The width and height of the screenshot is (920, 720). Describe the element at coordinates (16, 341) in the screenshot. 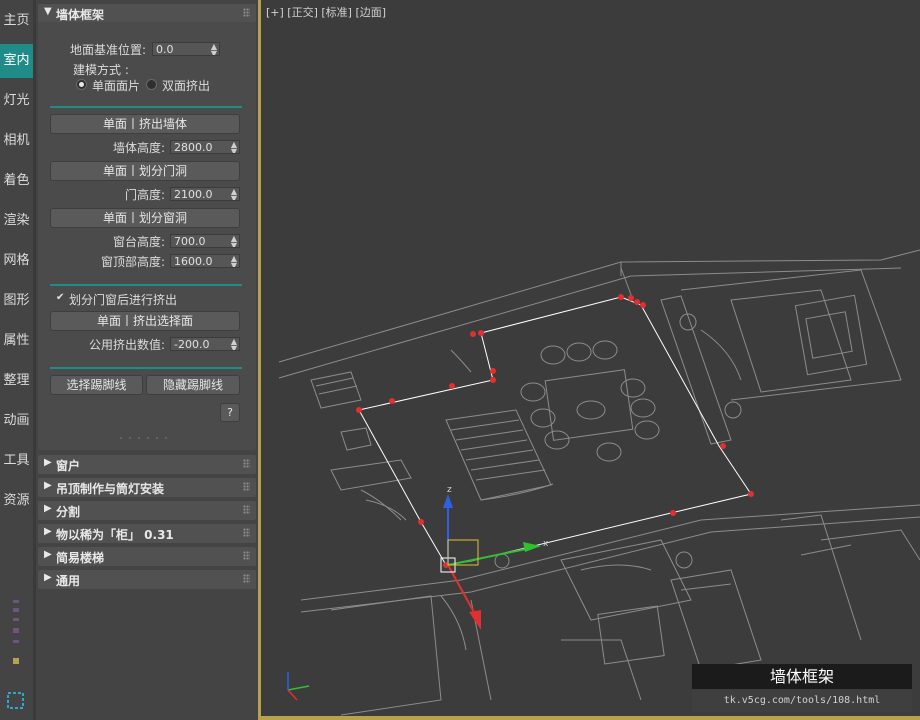

I see `tab-properties: 属性` at that location.